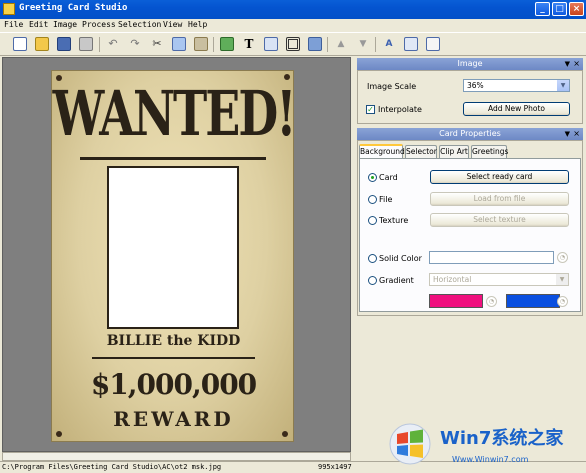 The height and width of the screenshot is (473, 586). What do you see at coordinates (392, 86) in the screenshot?
I see `image-scale-label: Image Scale` at bounding box center [392, 86].